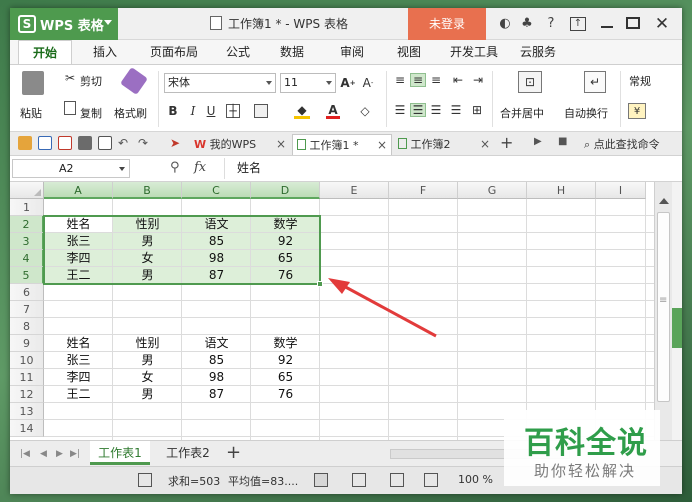  I want to click on macro-record-icon, so click(145, 480).